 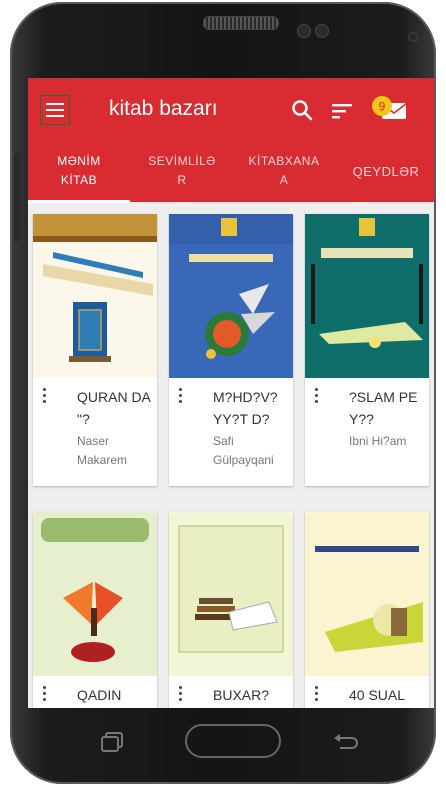 What do you see at coordinates (79, 171) in the screenshot?
I see `tab-menim-kitab: MƏNİM KİTAB` at bounding box center [79, 171].